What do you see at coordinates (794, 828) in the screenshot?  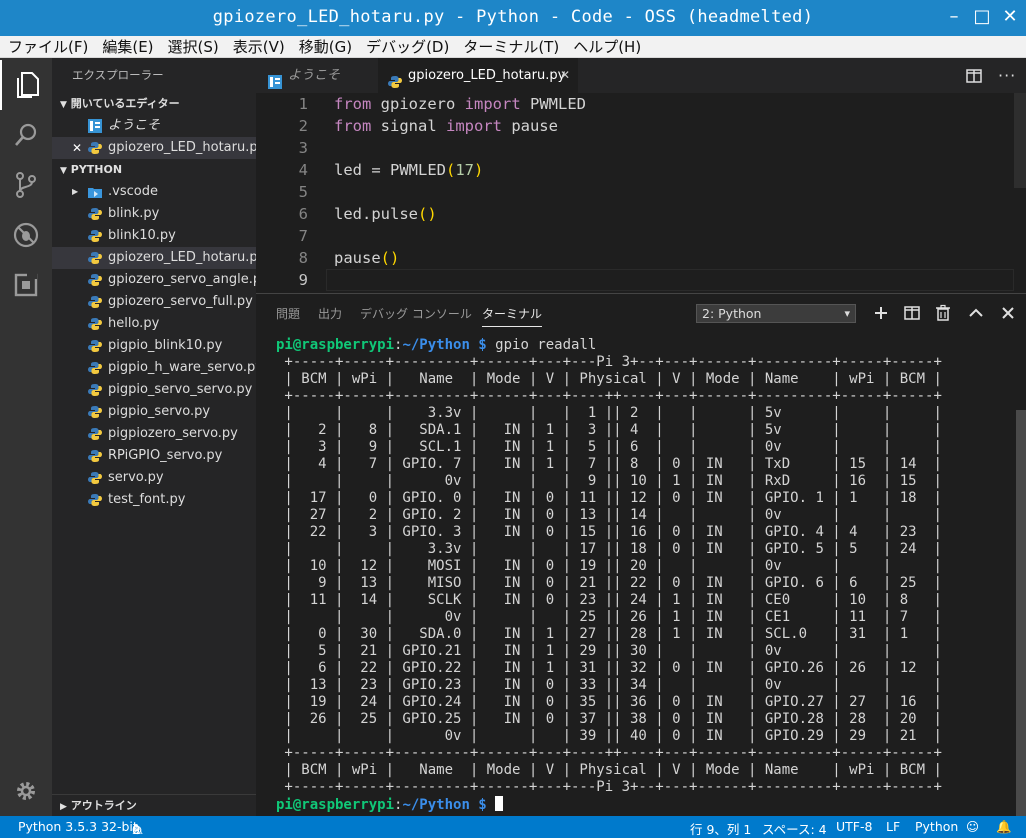 I see `indentation: スペース: 4` at bounding box center [794, 828].